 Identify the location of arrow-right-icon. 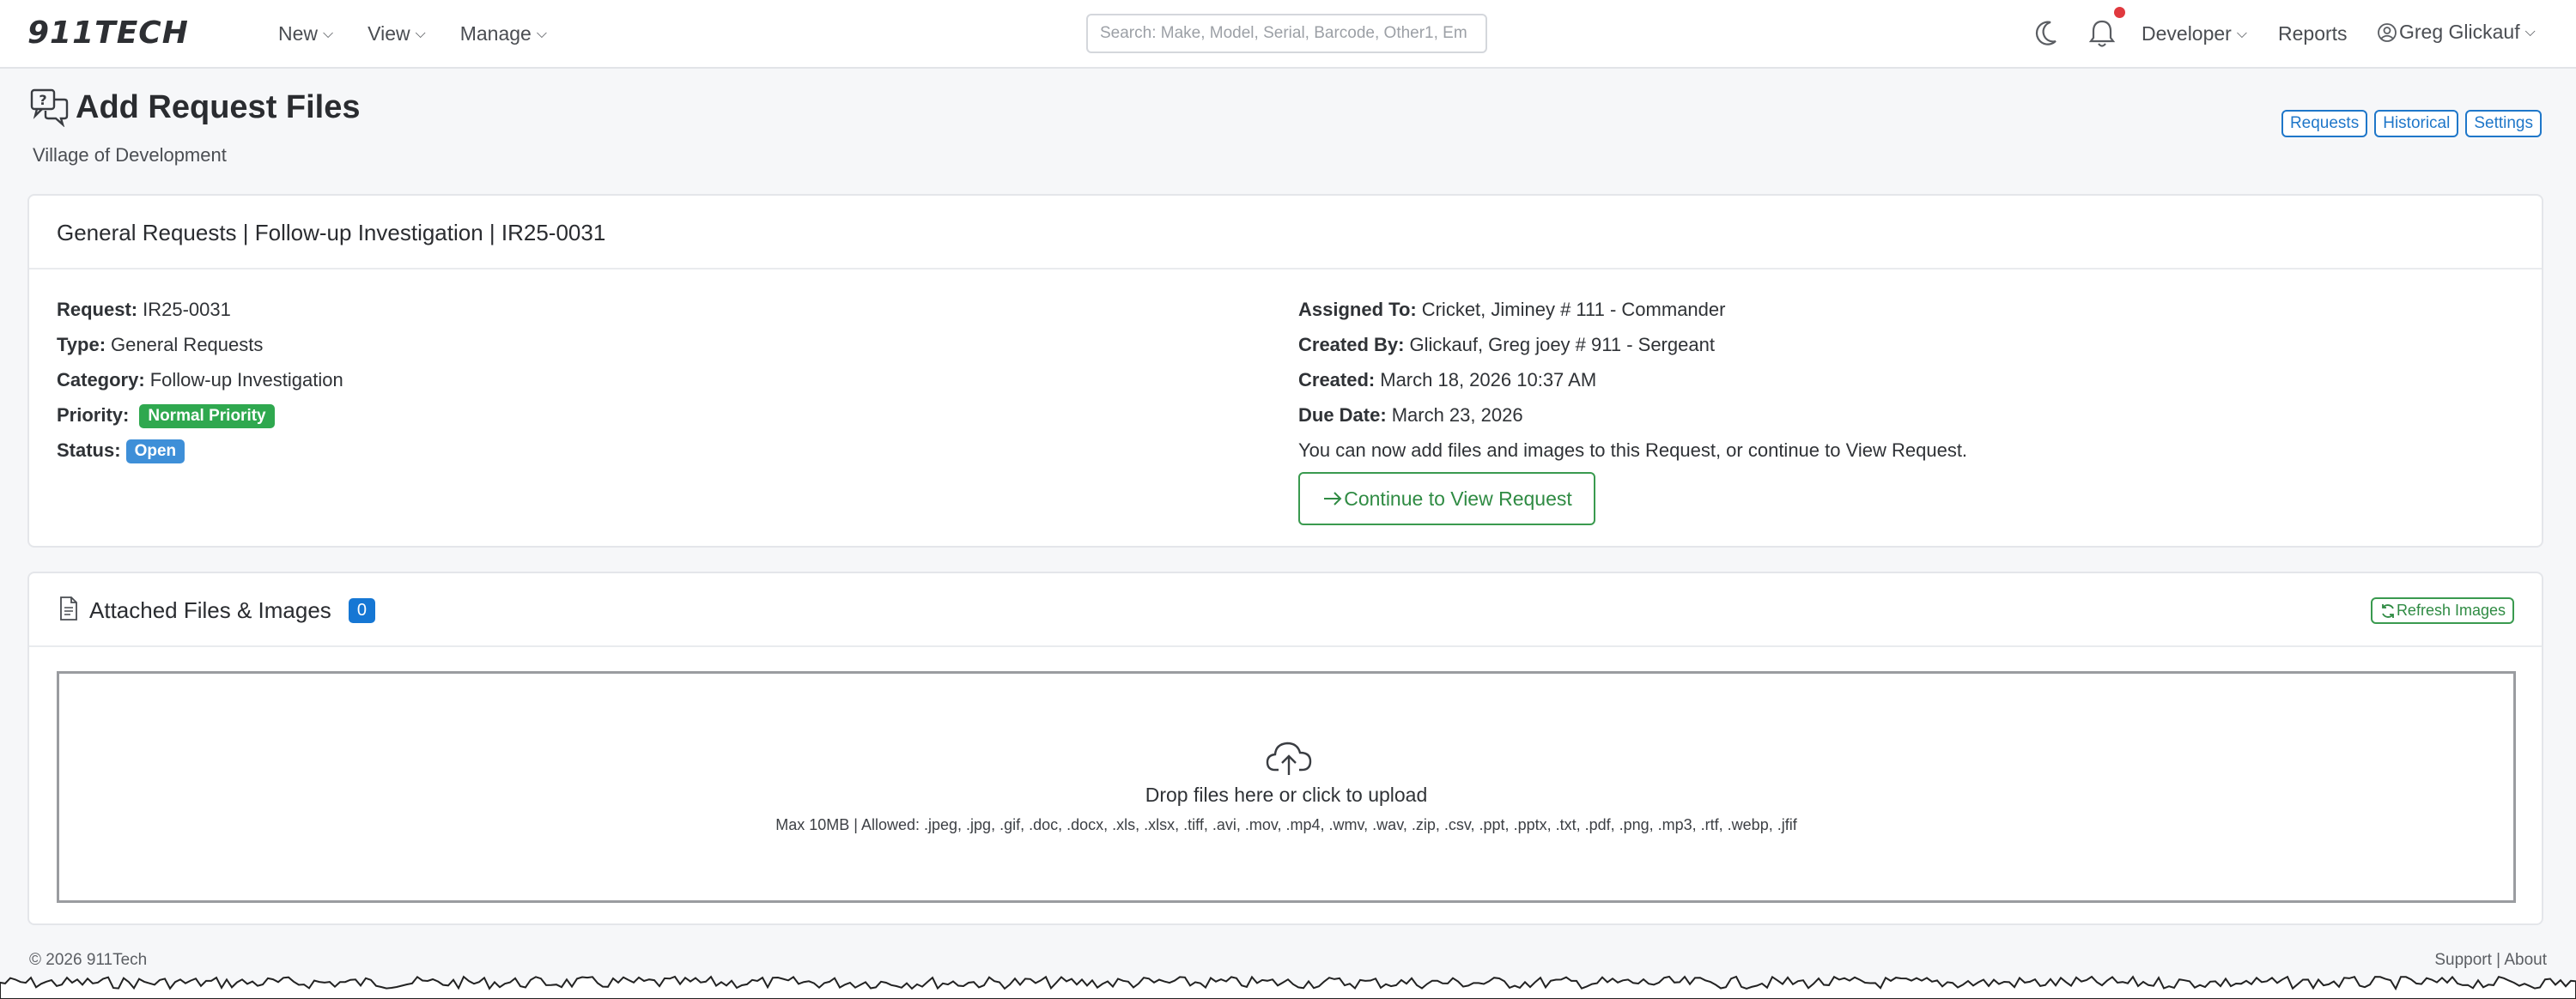
(1333, 499).